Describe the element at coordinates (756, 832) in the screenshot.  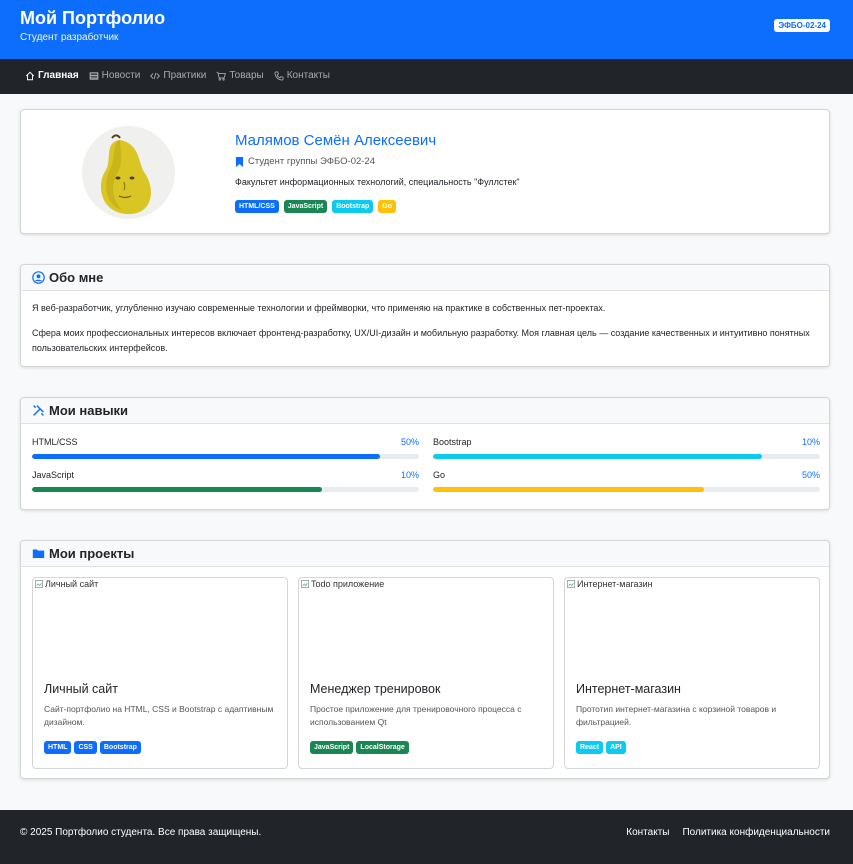
I see `footer-link-privacy: Политика конфиденциальности` at that location.